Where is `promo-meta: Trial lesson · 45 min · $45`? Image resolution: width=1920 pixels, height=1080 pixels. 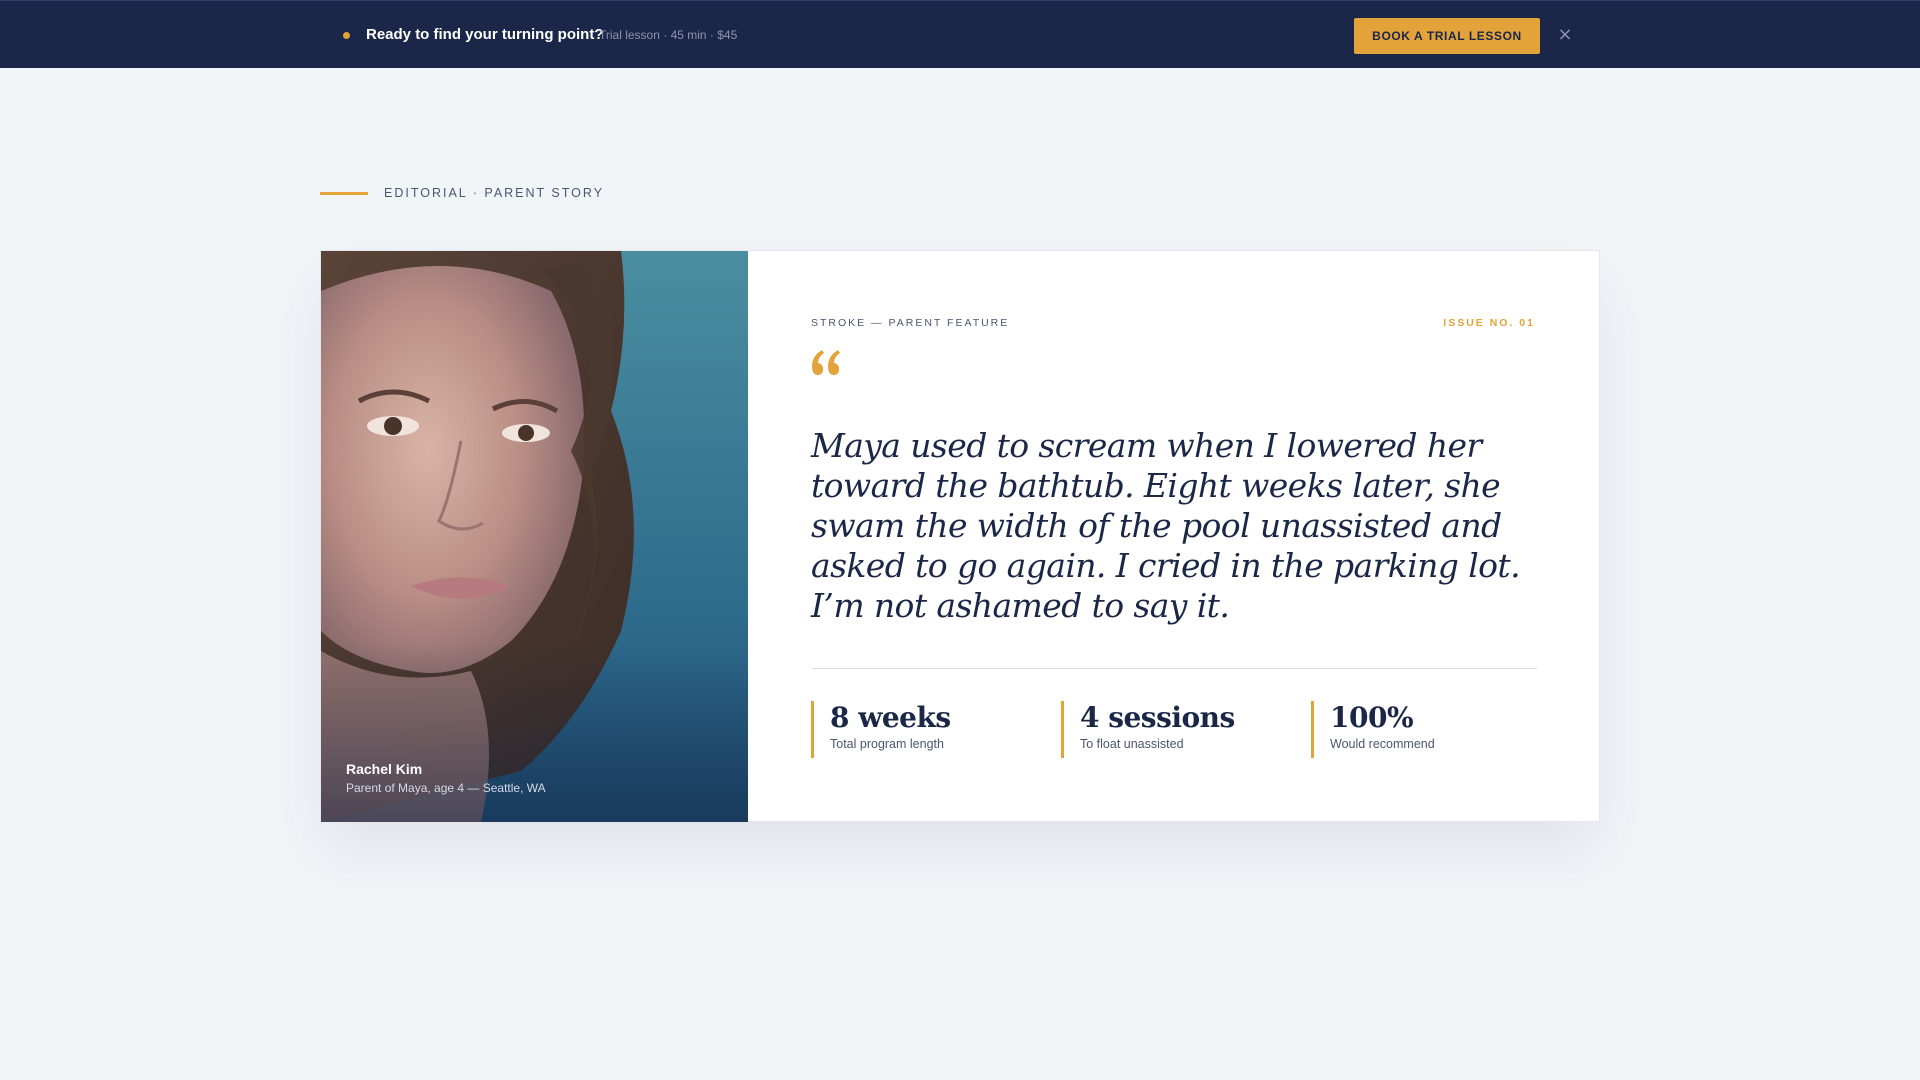
promo-meta: Trial lesson · 45 min · $45 is located at coordinates (668, 35).